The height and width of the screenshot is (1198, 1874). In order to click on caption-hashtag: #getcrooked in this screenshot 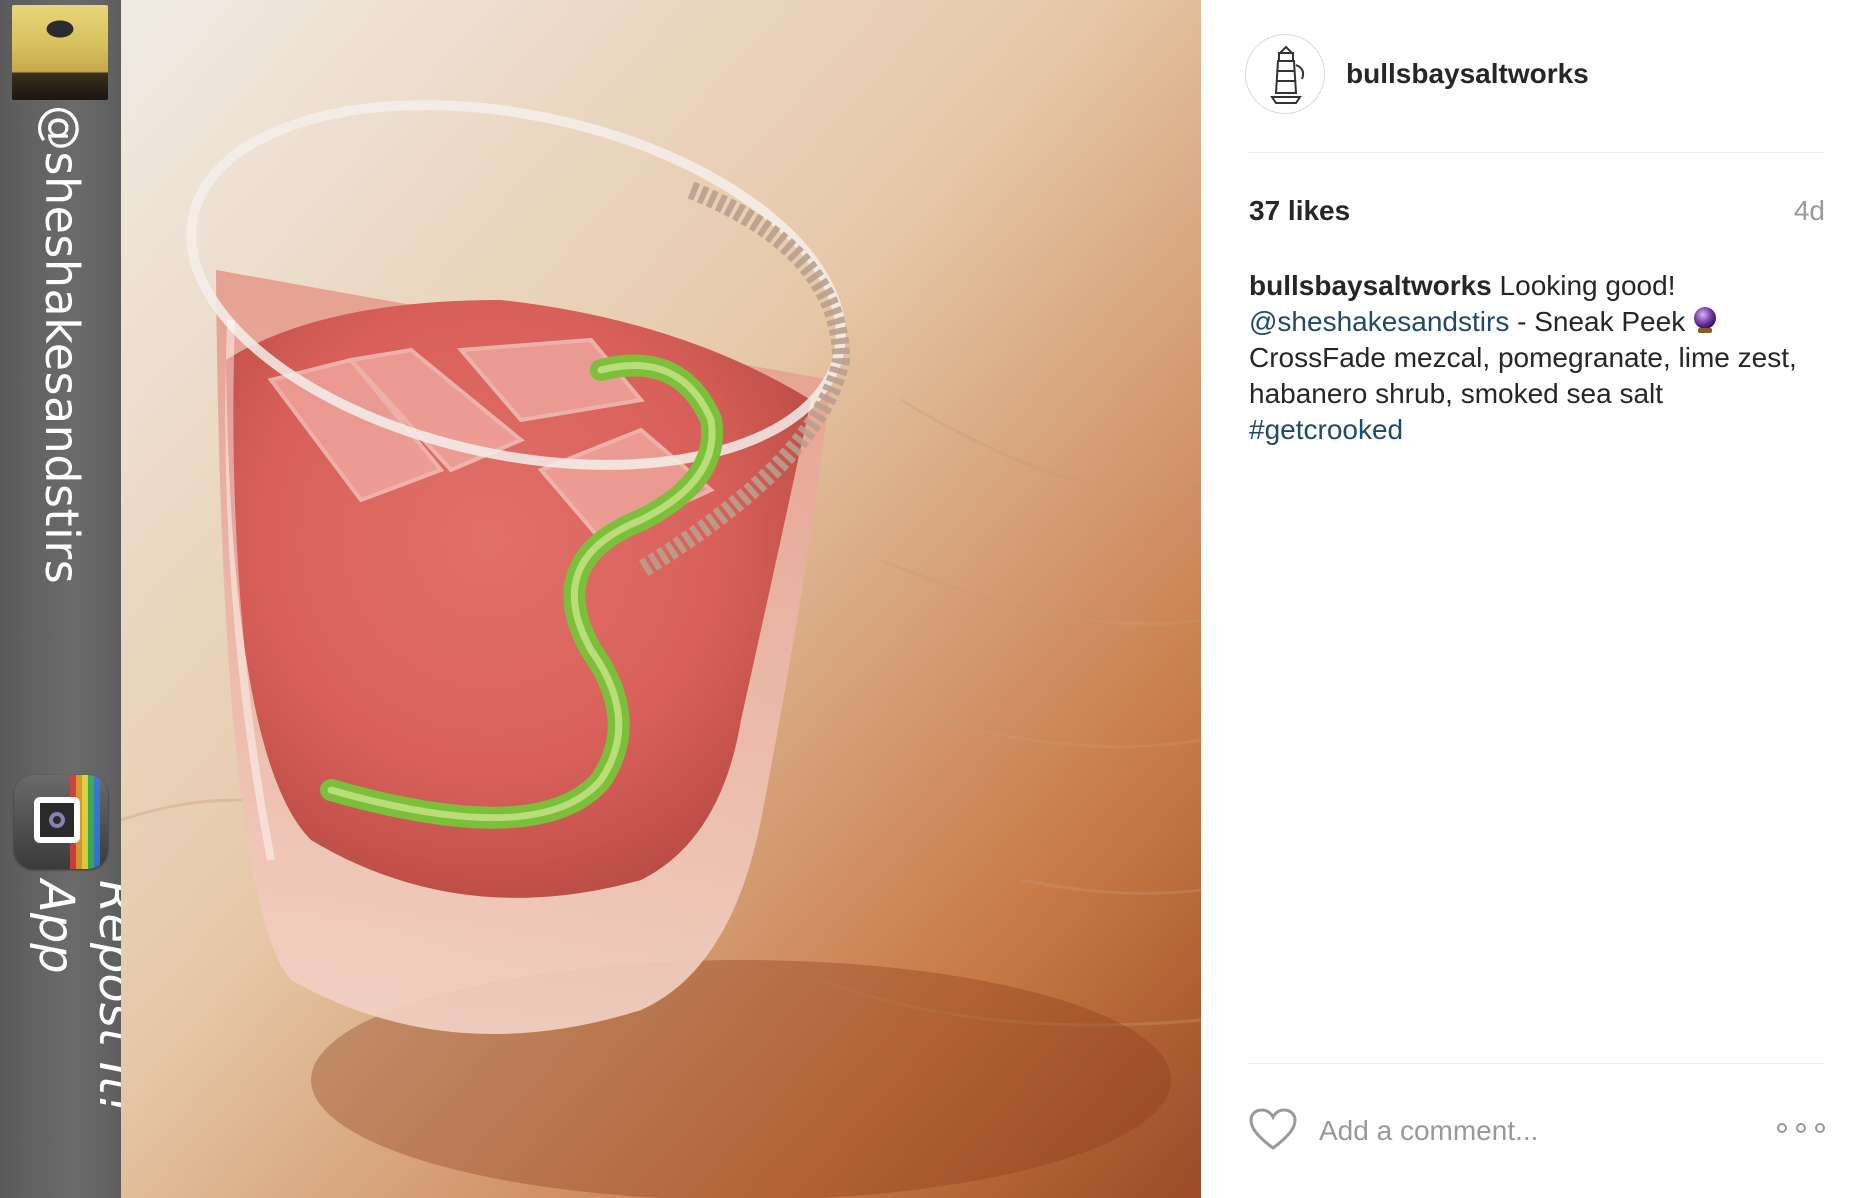, I will do `click(1326, 429)`.